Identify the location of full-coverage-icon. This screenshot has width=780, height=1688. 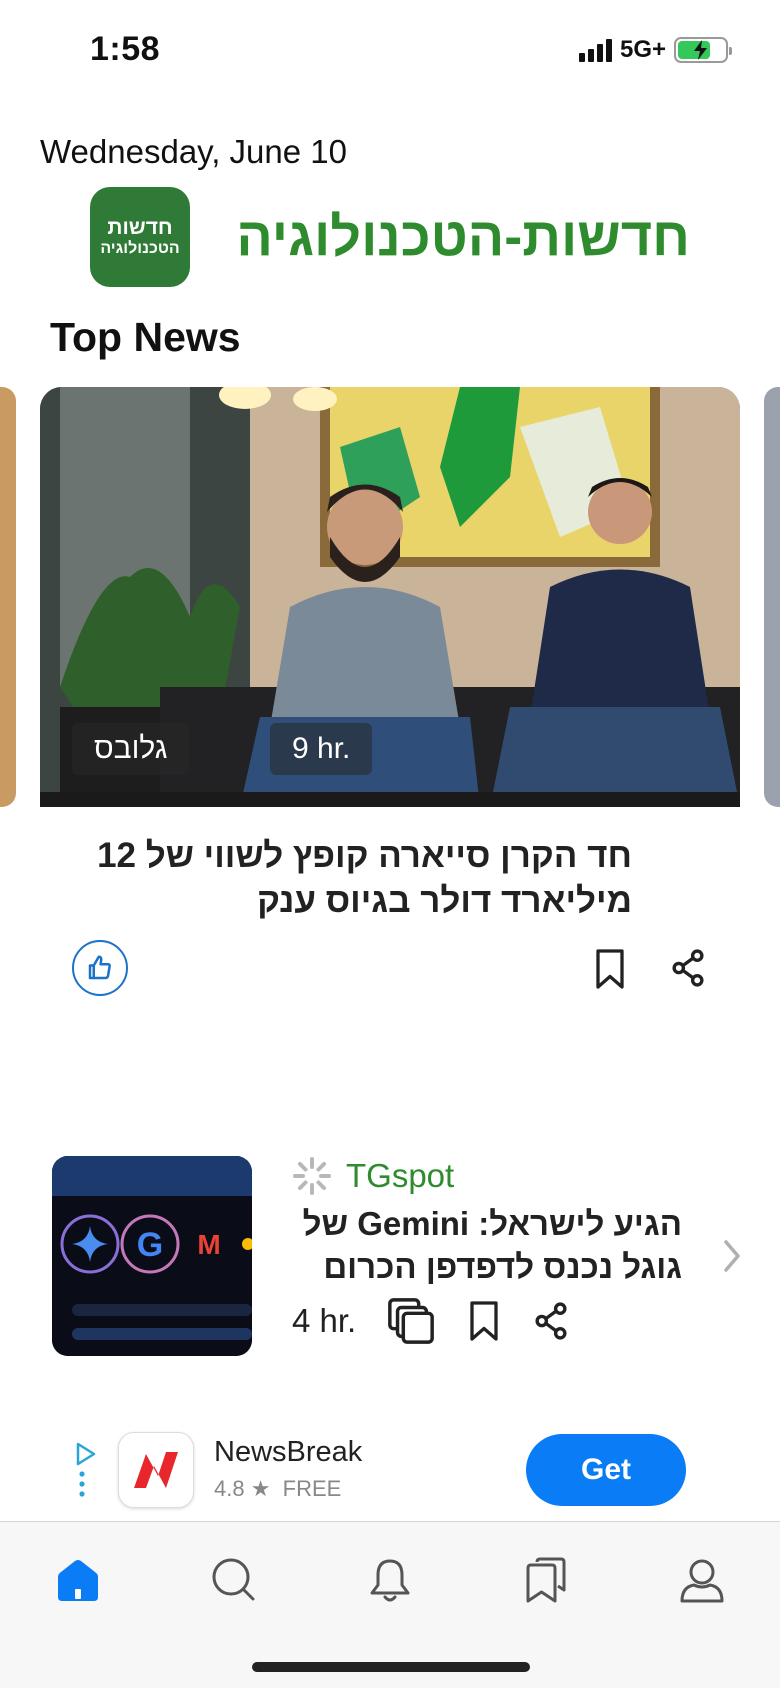
(411, 1321).